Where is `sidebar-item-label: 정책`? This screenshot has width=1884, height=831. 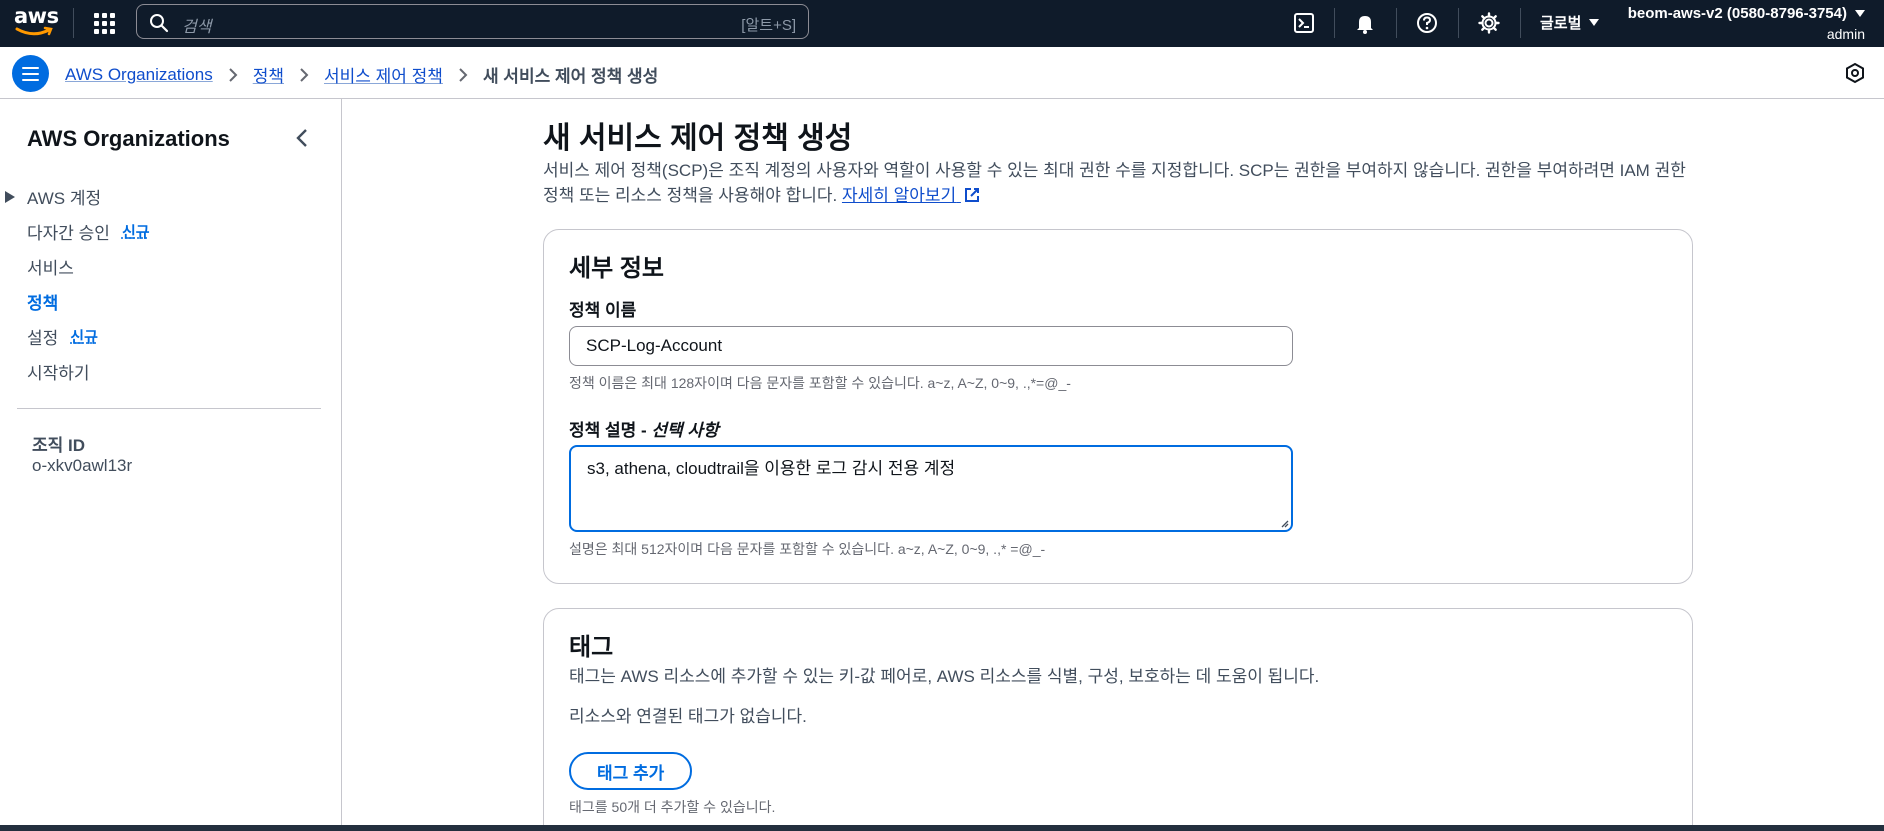 sidebar-item-label: 정책 is located at coordinates (43, 303).